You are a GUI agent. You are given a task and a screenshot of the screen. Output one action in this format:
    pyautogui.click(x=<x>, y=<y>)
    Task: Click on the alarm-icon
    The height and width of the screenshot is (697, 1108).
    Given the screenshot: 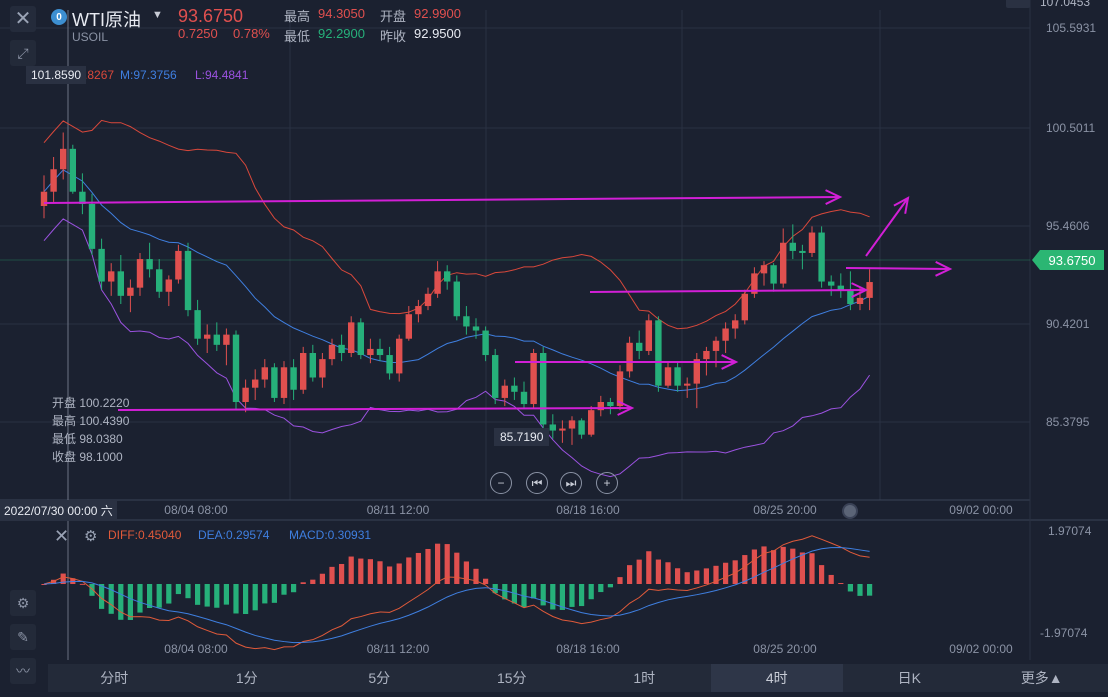 What is the action you would take?
    pyautogui.click(x=1018, y=4)
    